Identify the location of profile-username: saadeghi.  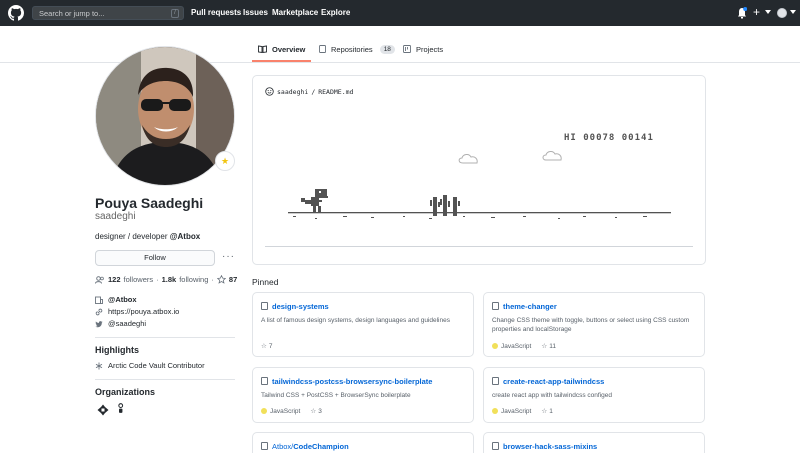
(115, 216).